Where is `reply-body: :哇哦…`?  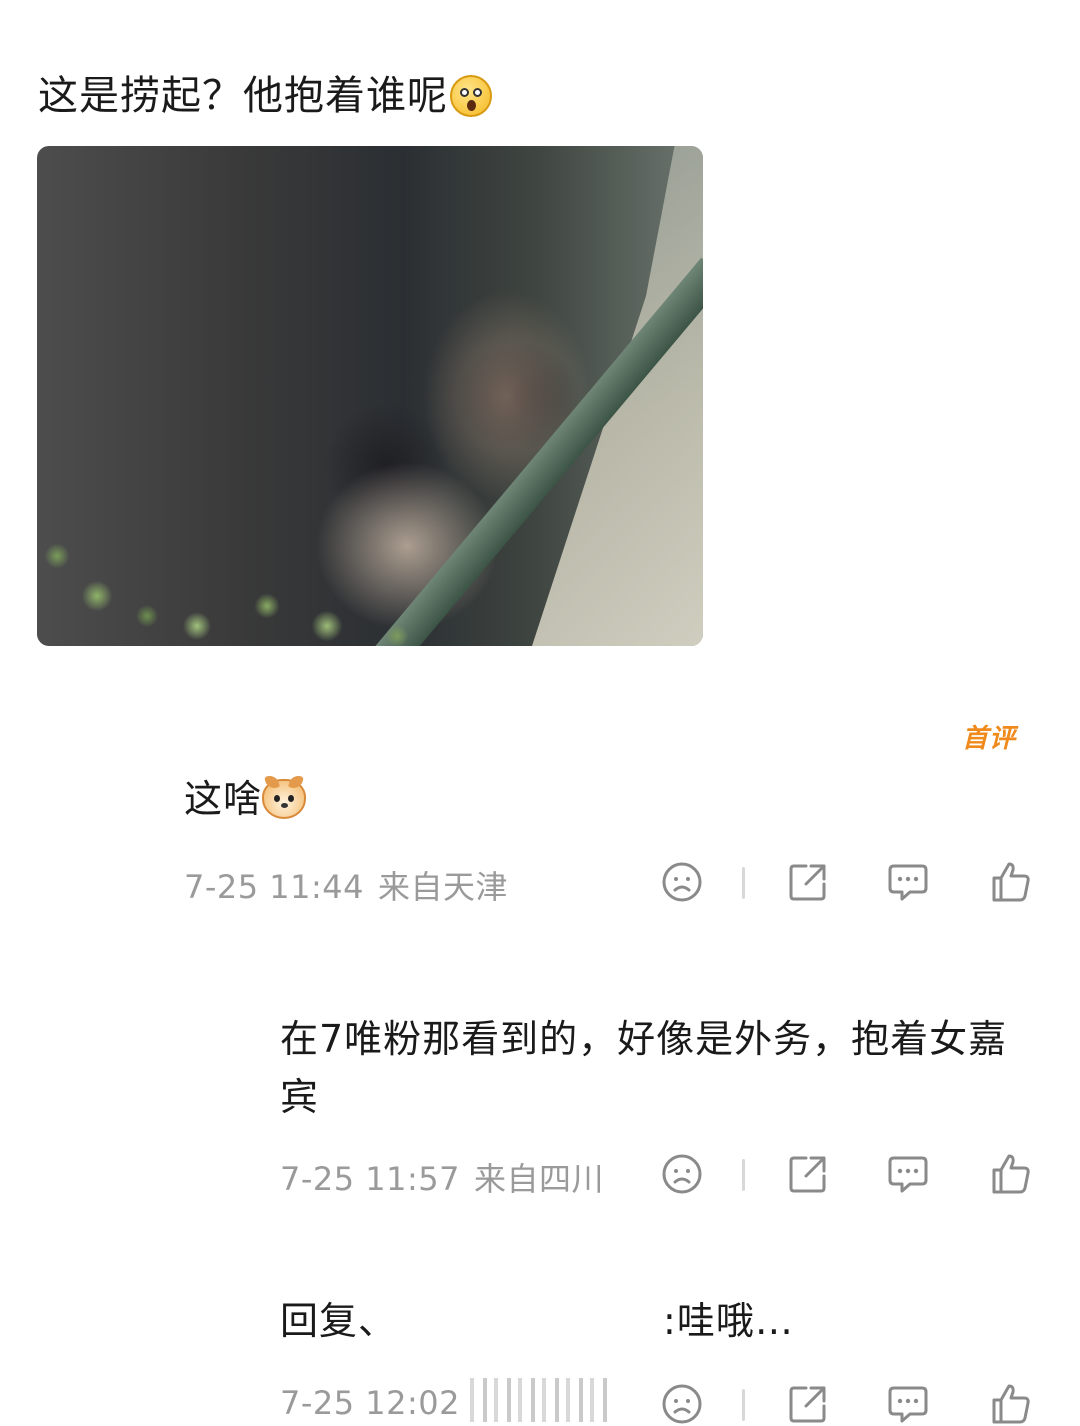 reply-body: :哇哦… is located at coordinates (728, 1321).